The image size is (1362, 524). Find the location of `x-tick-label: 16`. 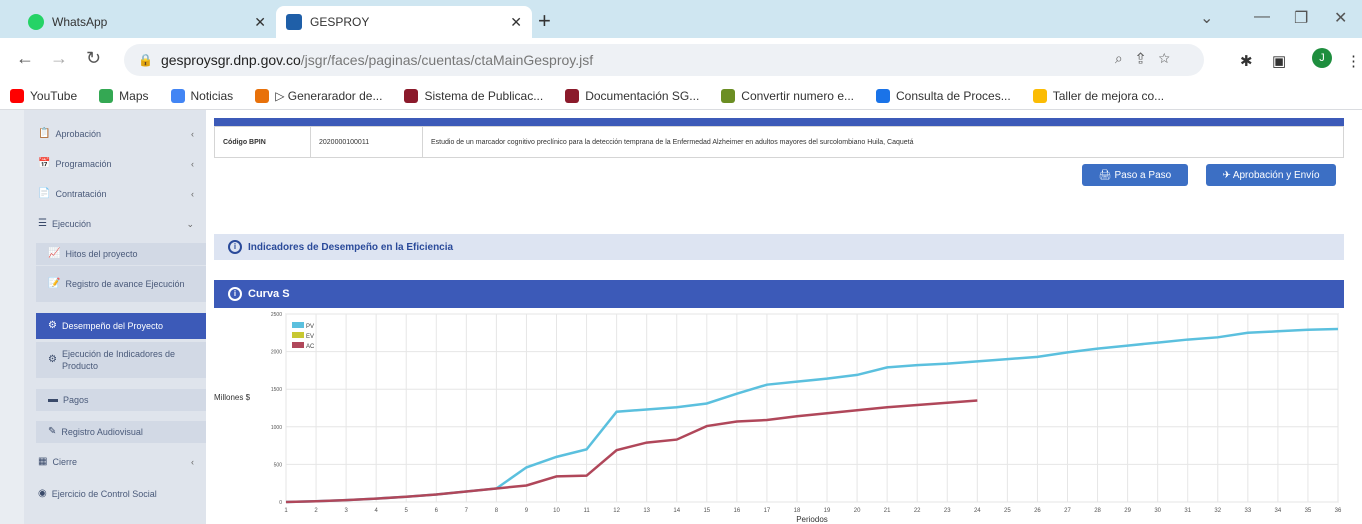

x-tick-label: 16 is located at coordinates (737, 511).